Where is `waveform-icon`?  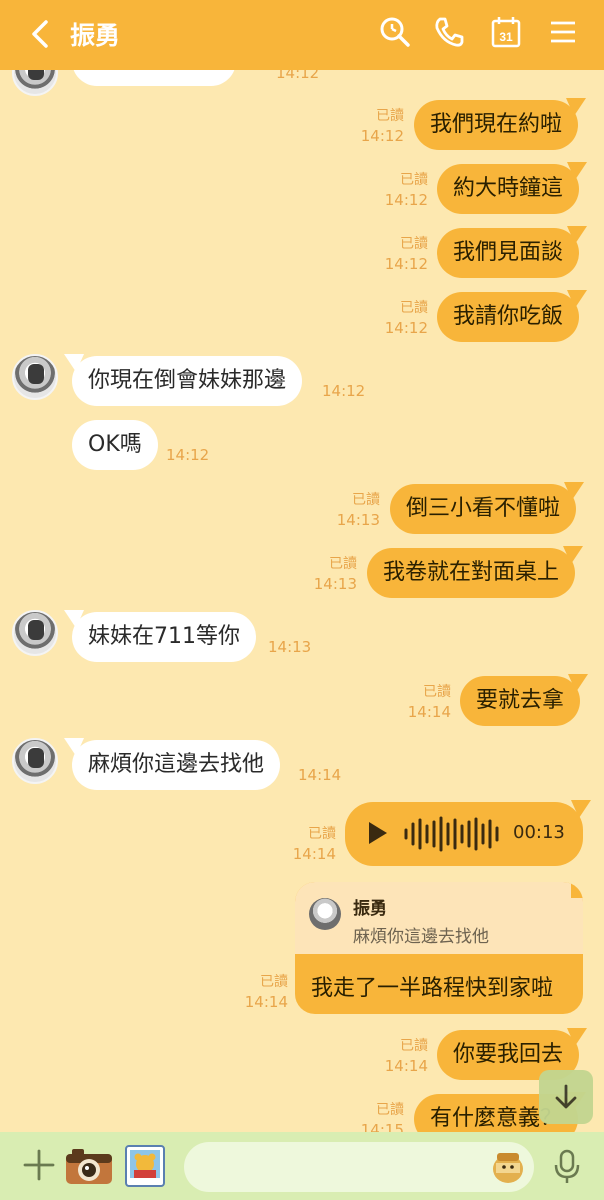
waveform-icon is located at coordinates (451, 834).